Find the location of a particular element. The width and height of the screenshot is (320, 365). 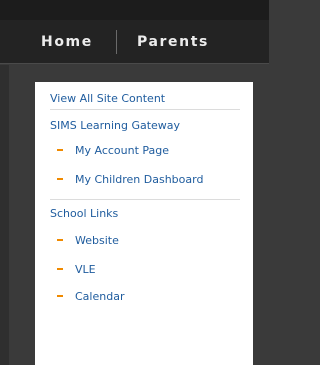

nav-home-link: Home is located at coordinates (67, 42).